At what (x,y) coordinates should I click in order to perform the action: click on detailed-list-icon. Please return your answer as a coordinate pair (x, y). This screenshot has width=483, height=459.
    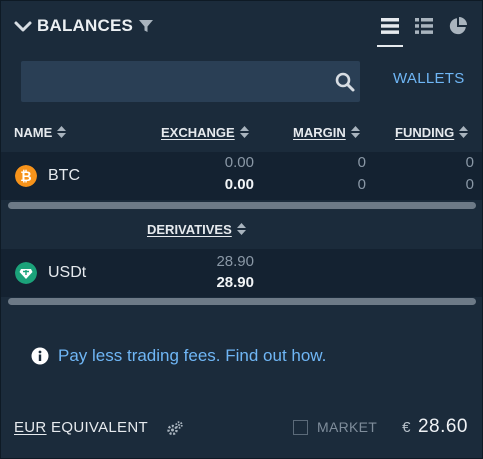
    Looking at the image, I should click on (424, 26).